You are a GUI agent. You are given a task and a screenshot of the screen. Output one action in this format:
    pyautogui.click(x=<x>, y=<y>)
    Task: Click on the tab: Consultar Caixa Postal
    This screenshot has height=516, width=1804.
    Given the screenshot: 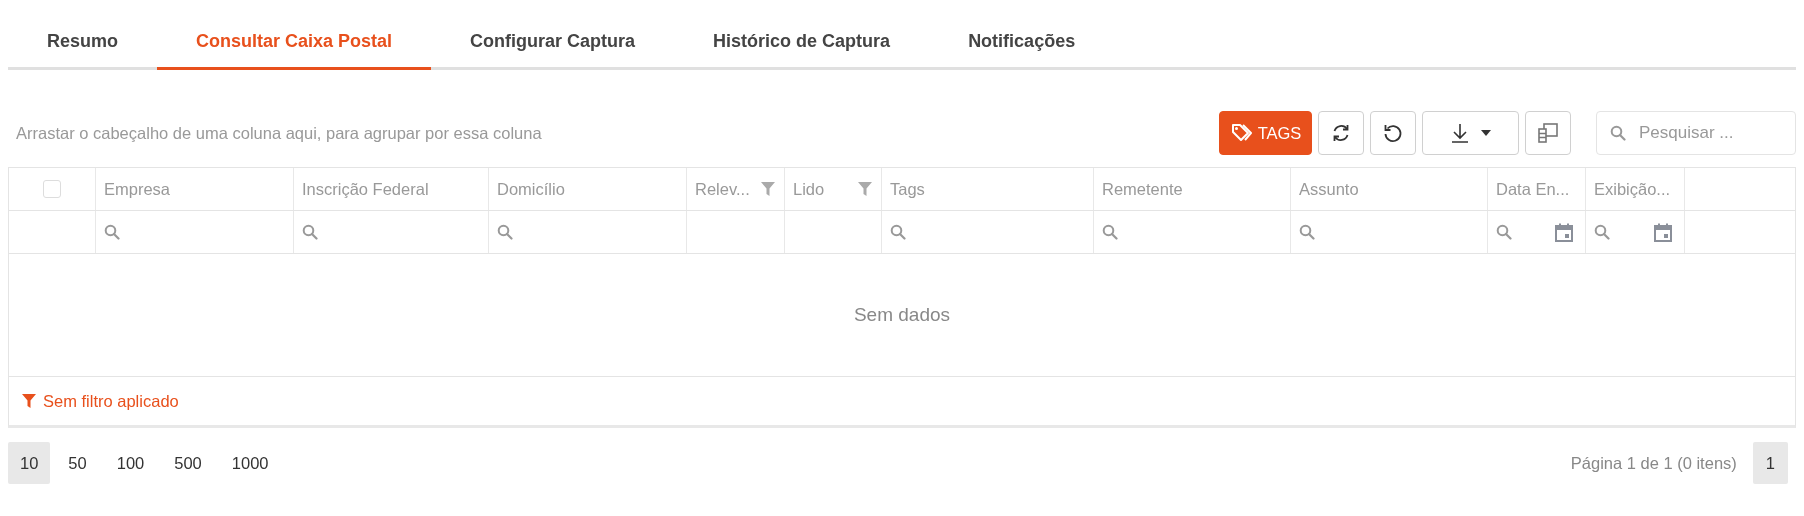 What is the action you would take?
    pyautogui.click(x=294, y=50)
    